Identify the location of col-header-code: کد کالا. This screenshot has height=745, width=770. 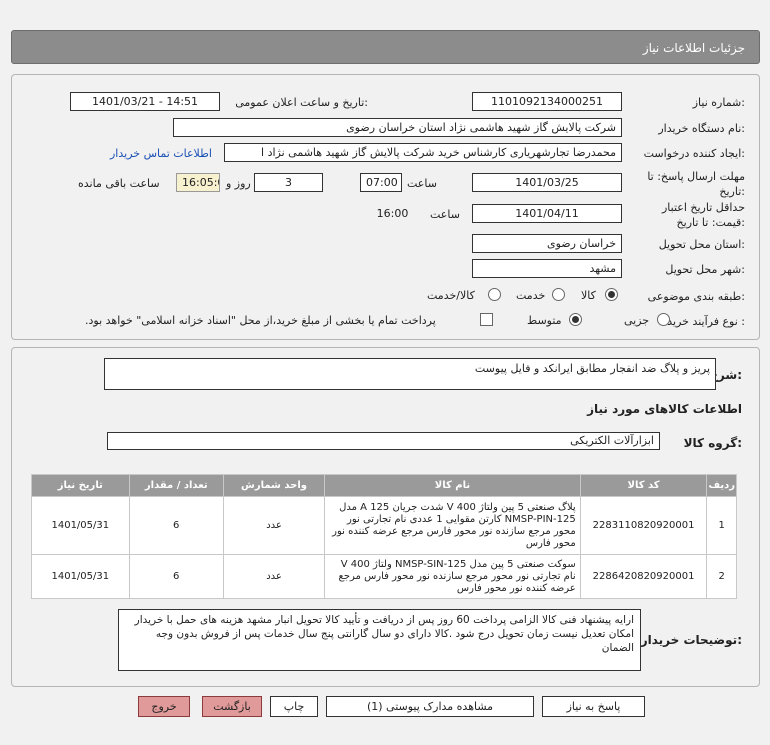
(643, 485).